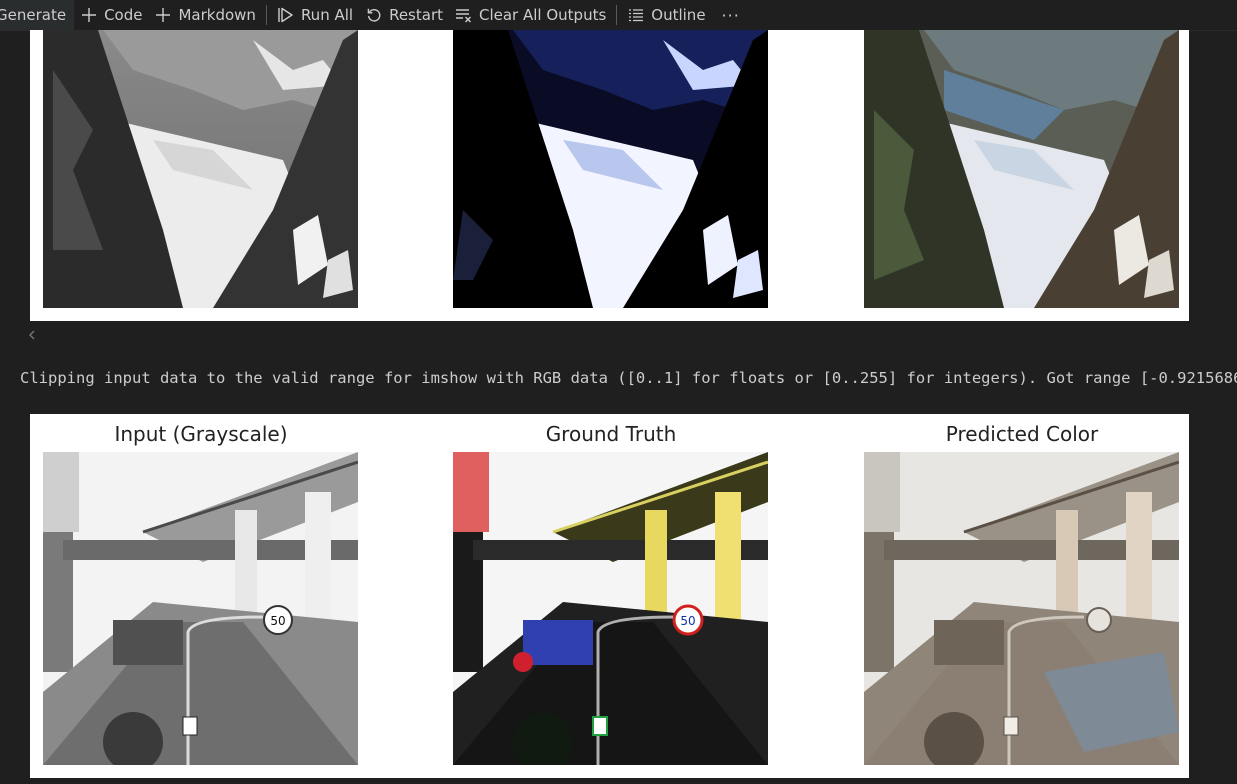  What do you see at coordinates (416, 15) in the screenshot?
I see `restart-label: Restart` at bounding box center [416, 15].